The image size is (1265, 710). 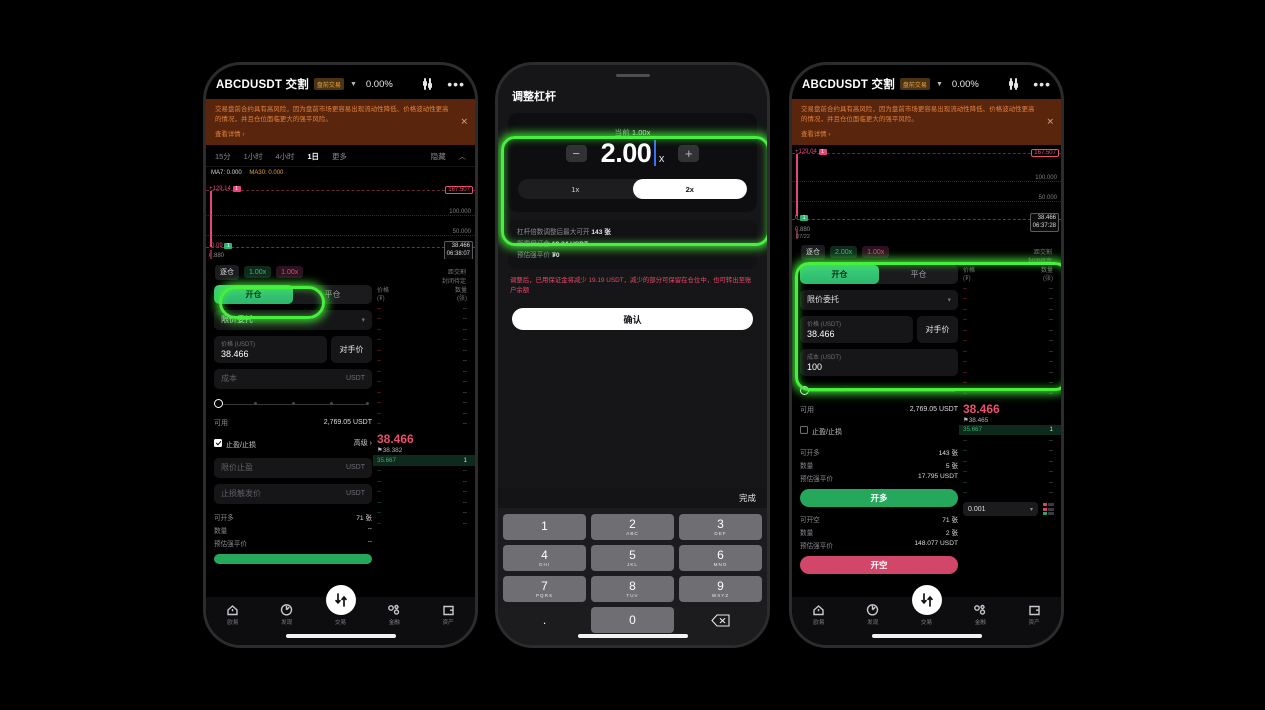 I want to click on stat-key: 可开多, so click(x=224, y=518).